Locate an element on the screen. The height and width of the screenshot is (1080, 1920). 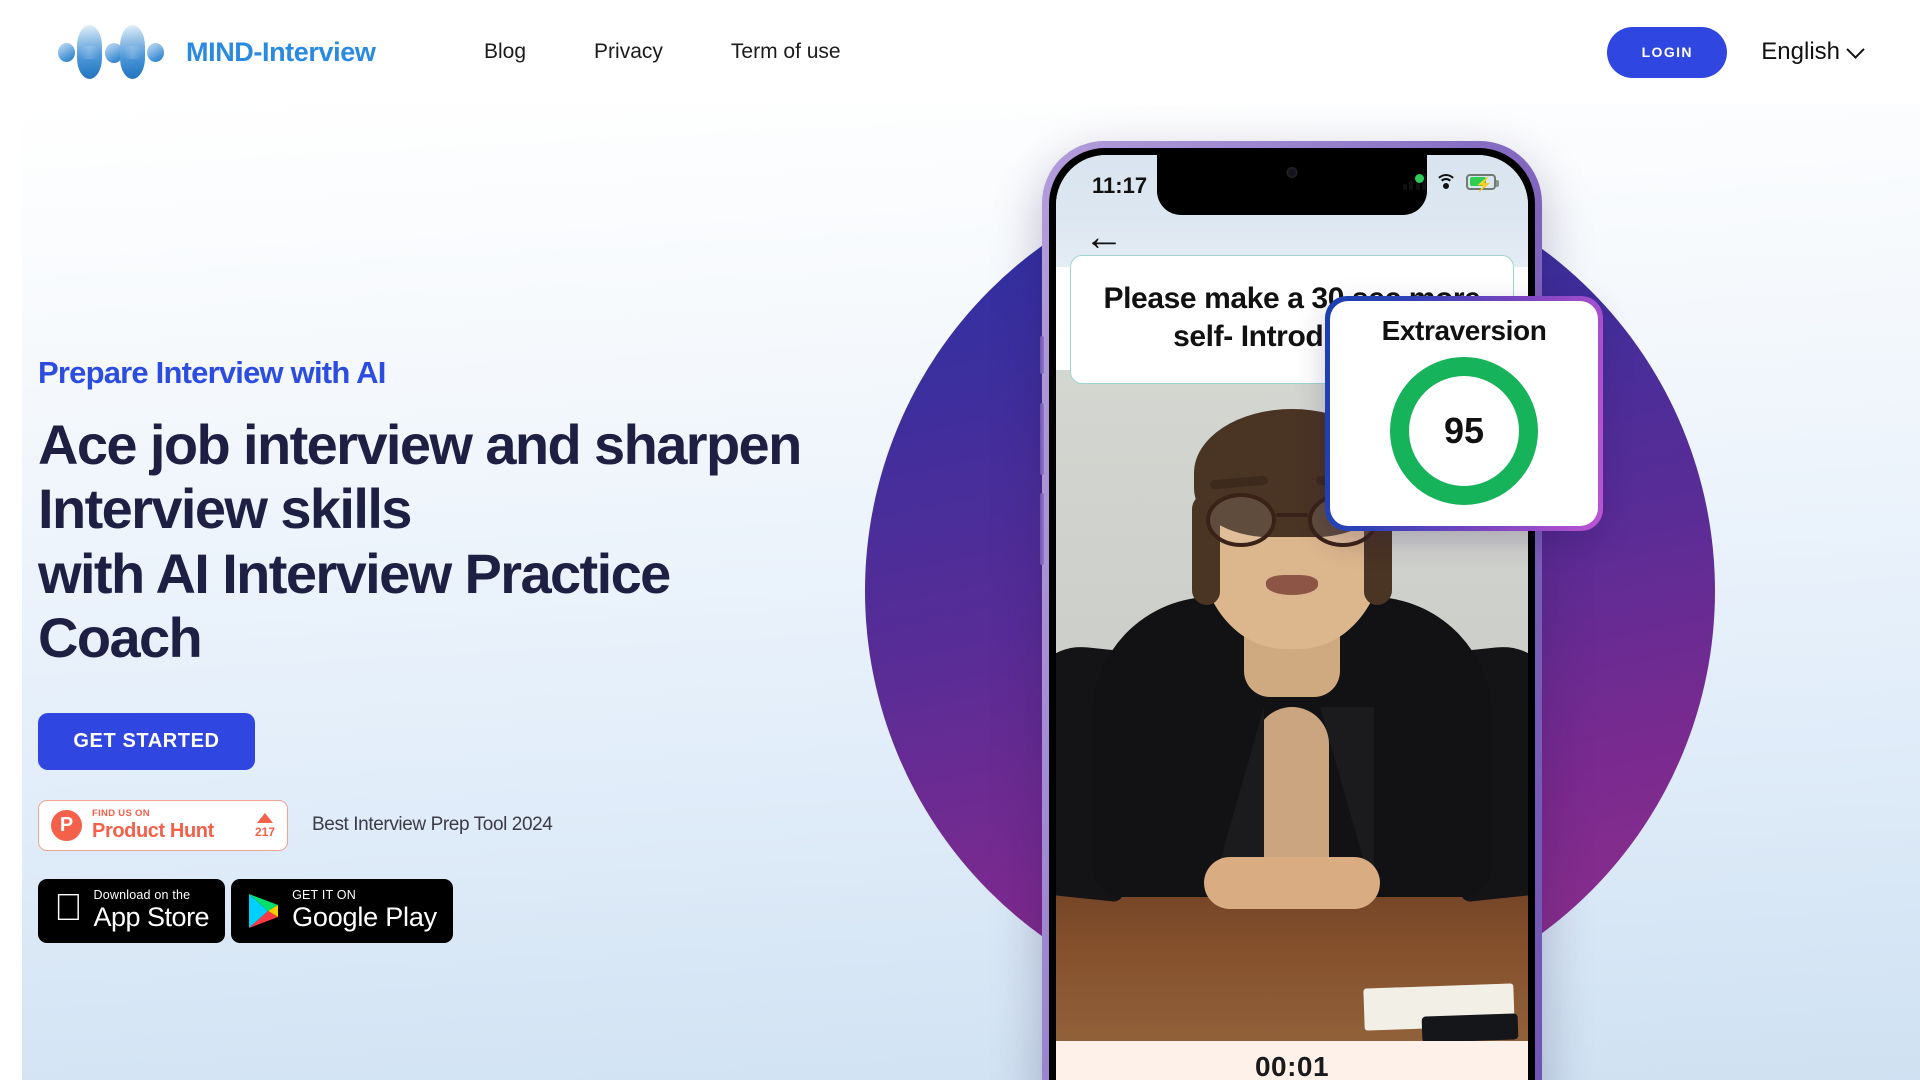
main-nav: Blog Privacy Term of use is located at coordinates (662, 52).